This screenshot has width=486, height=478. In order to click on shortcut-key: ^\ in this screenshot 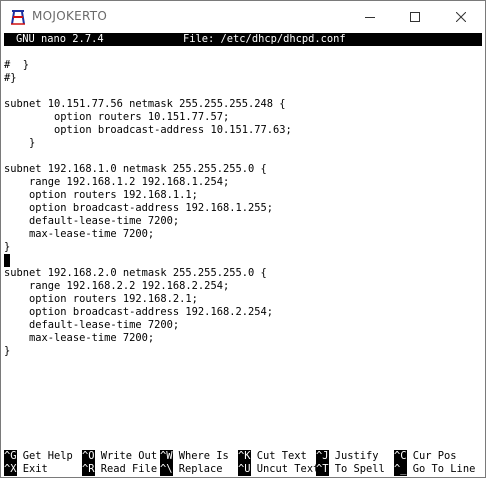, I will do `click(166, 469)`.